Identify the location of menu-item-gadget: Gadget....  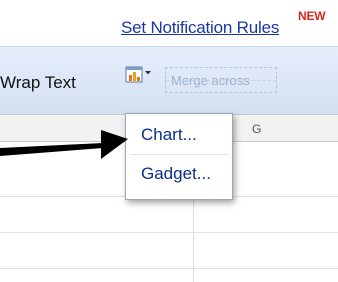
(178, 174).